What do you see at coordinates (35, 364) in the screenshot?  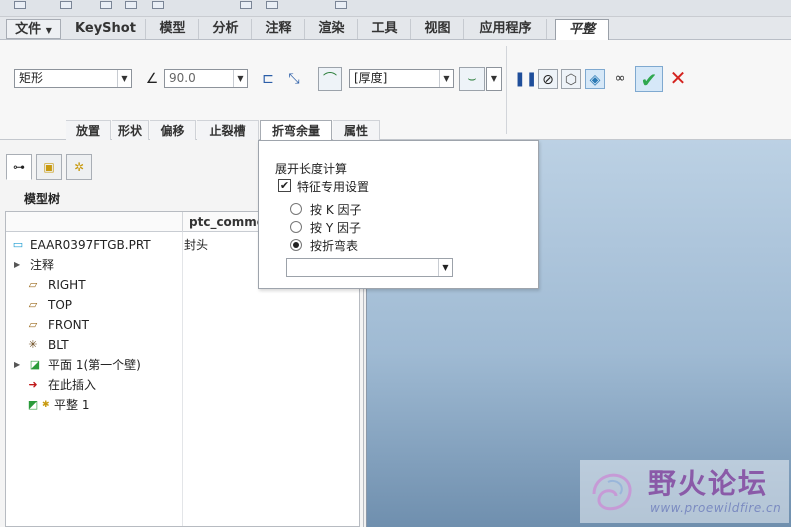 I see `planar-wall-icon: ◪` at bounding box center [35, 364].